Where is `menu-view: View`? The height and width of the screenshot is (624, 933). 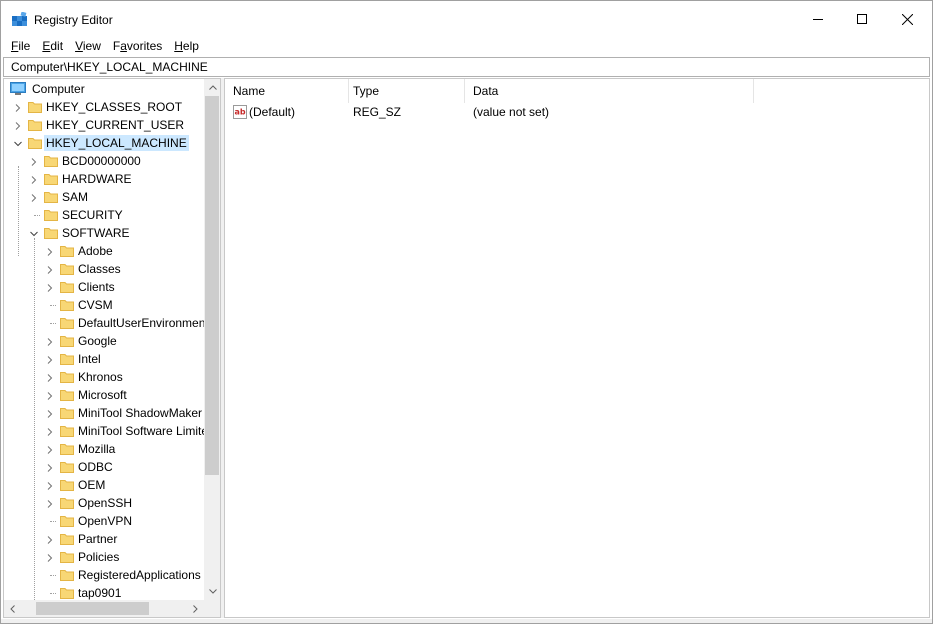 menu-view: View is located at coordinates (88, 46).